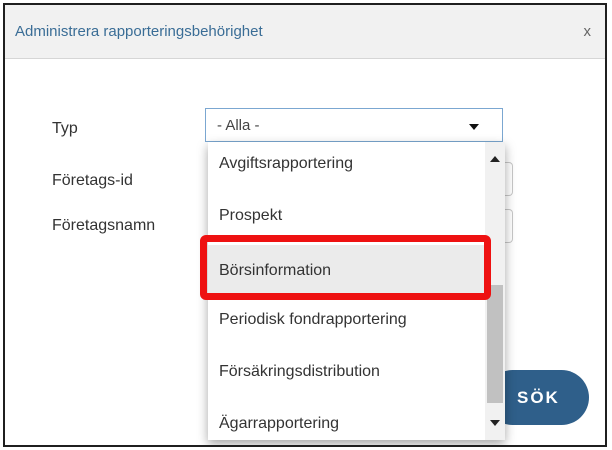  I want to click on chevron-down-icon, so click(474, 127).